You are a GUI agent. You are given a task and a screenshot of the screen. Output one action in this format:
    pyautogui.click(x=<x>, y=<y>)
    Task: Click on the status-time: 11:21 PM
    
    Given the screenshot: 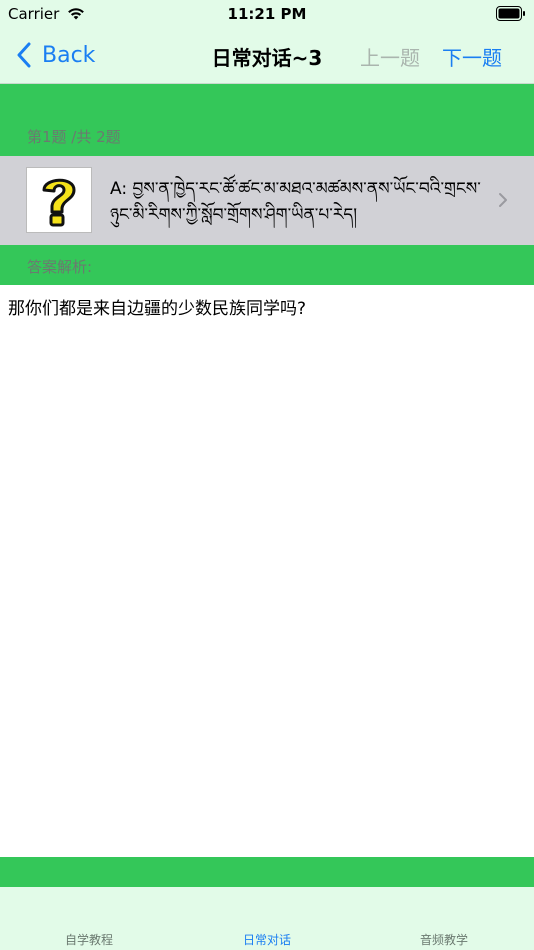 What is the action you would take?
    pyautogui.click(x=267, y=14)
    